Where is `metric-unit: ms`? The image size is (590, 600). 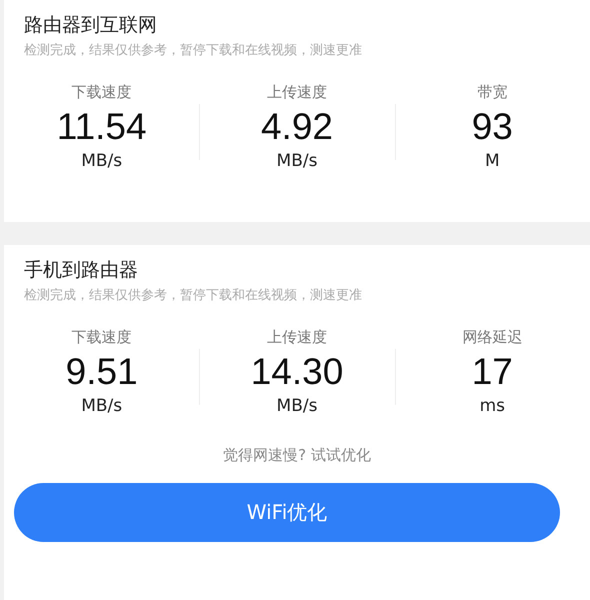
metric-unit: ms is located at coordinates (493, 406).